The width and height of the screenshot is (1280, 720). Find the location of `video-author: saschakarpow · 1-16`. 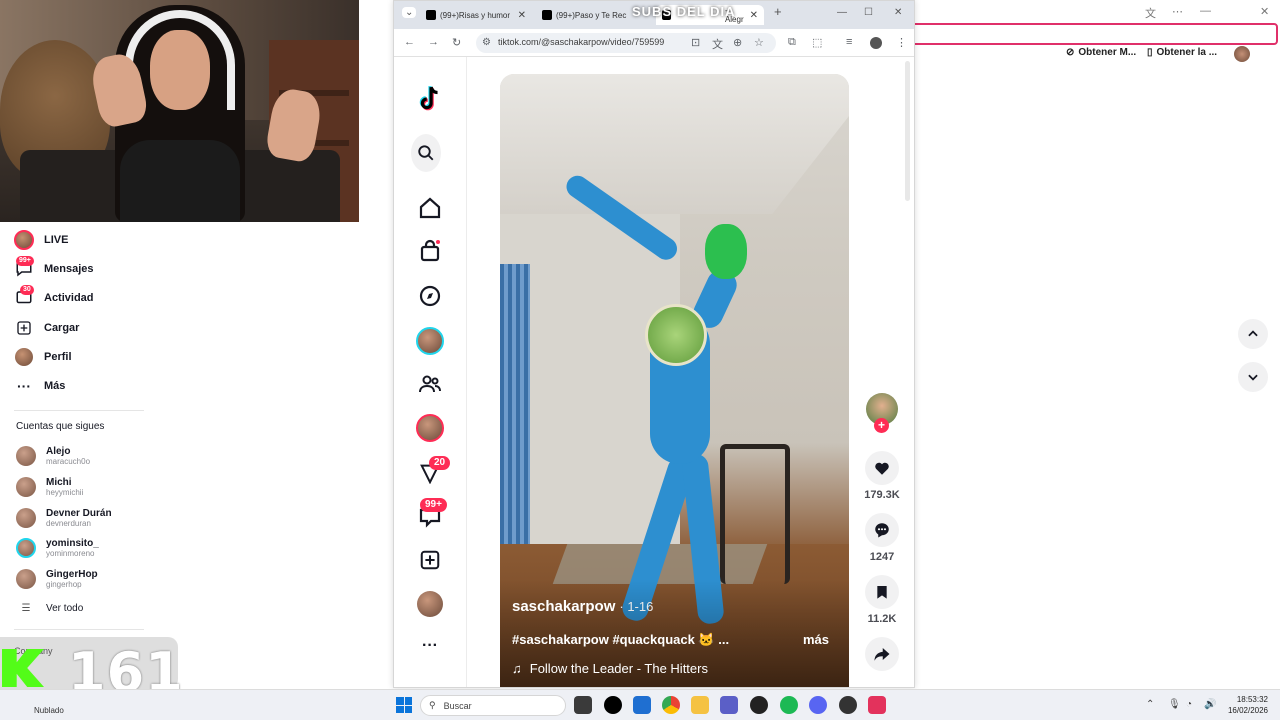

video-author: saschakarpow · 1-16 is located at coordinates (582, 606).